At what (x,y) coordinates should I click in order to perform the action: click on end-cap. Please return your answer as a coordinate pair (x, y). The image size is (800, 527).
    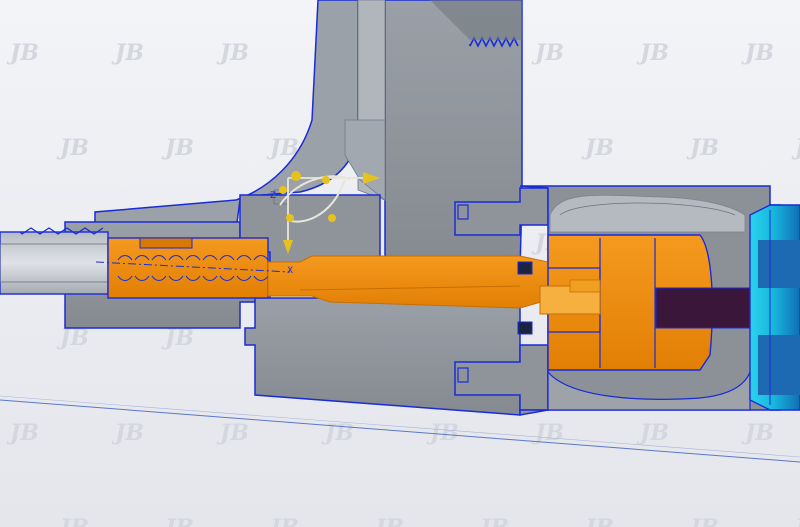
    Looking at the image, I should click on (774, 307).